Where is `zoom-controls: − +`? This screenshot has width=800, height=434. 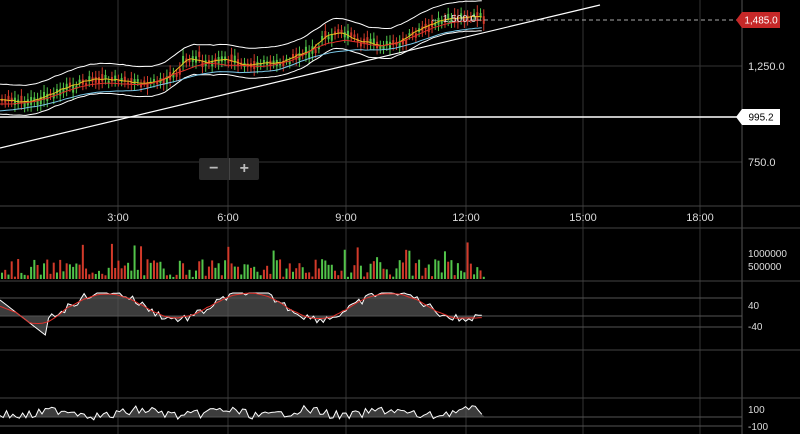 zoom-controls: − + is located at coordinates (229, 169).